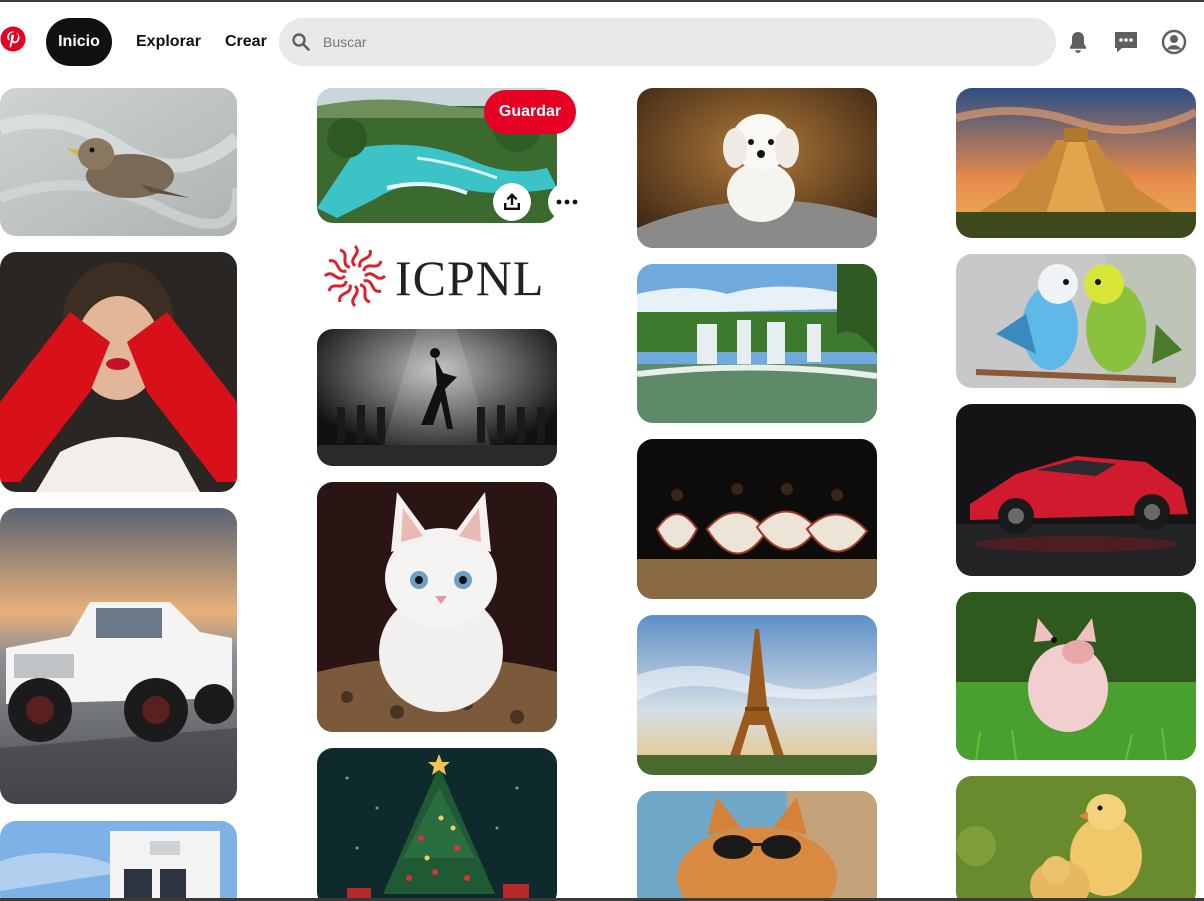  I want to click on pin-sparrow-chick, so click(118, 162).